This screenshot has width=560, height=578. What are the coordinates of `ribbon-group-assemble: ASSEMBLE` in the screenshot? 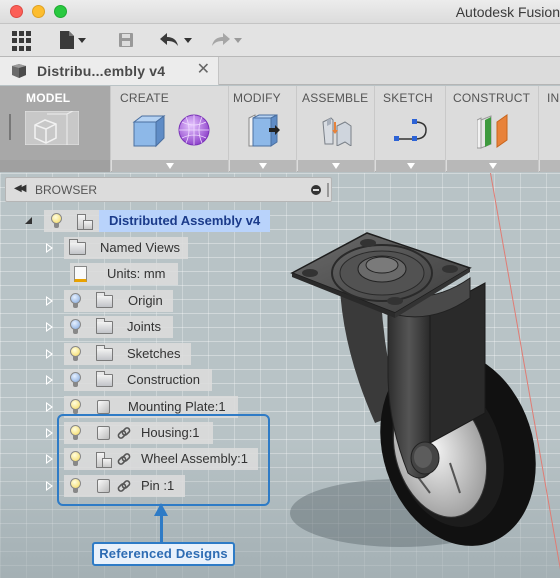 It's located at (336, 129).